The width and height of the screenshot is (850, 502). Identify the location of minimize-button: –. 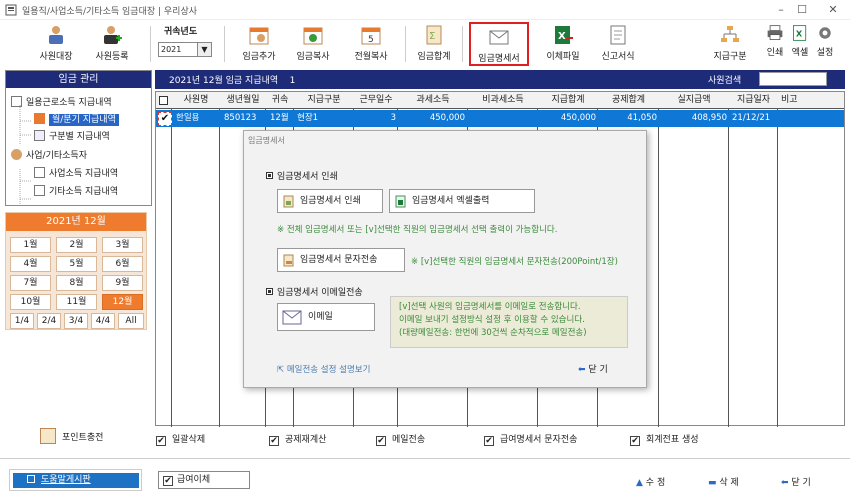
(781, 9).